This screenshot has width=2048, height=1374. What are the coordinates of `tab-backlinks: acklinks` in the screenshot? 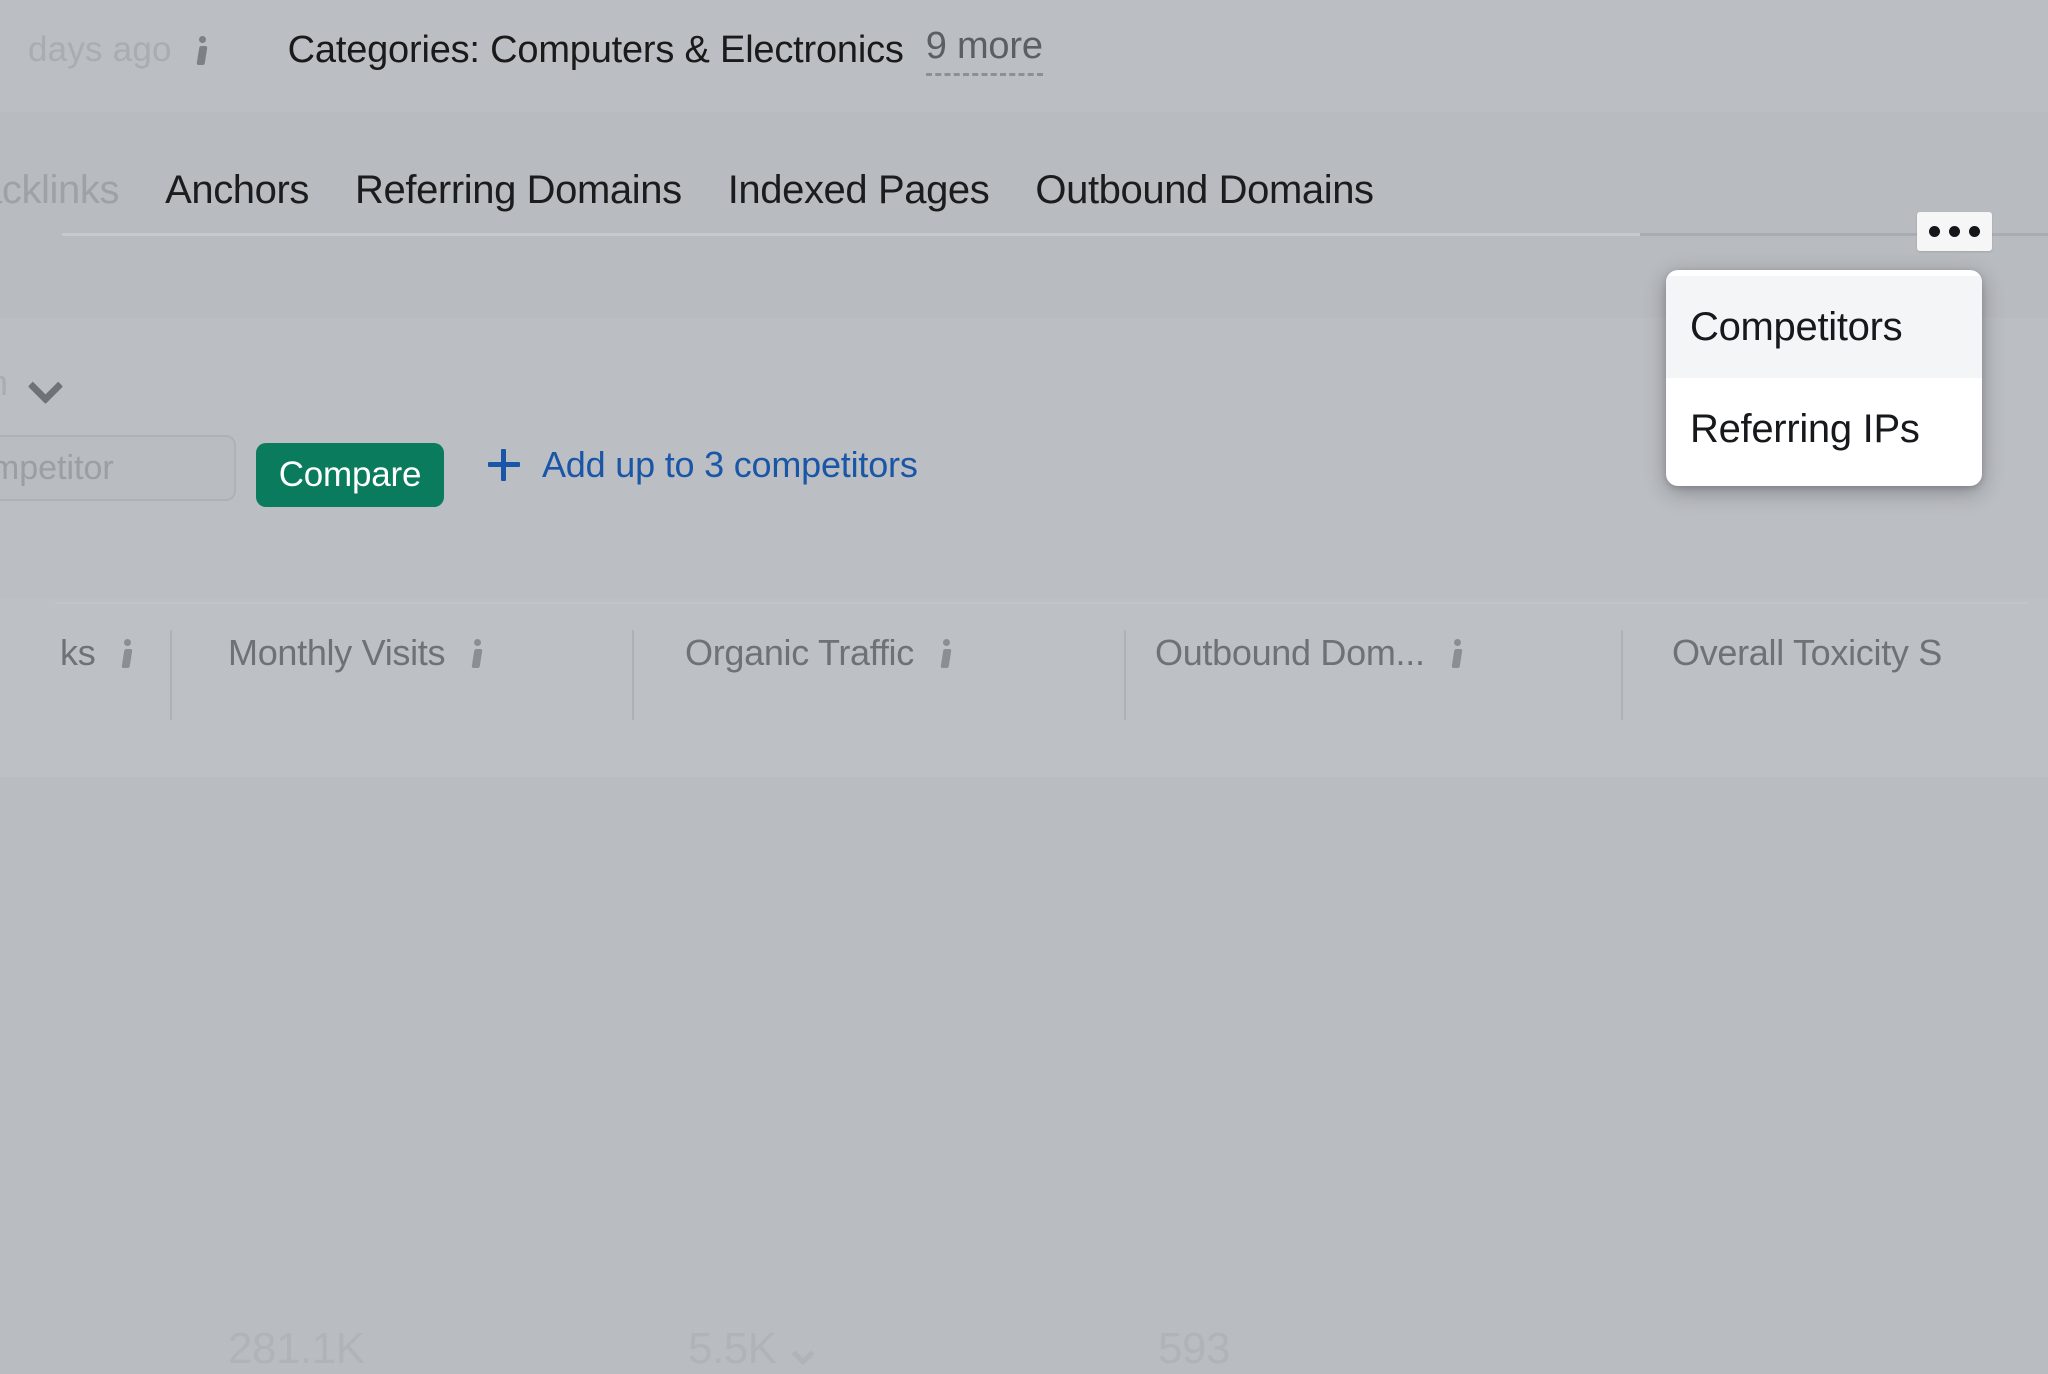 It's located at (59, 191).